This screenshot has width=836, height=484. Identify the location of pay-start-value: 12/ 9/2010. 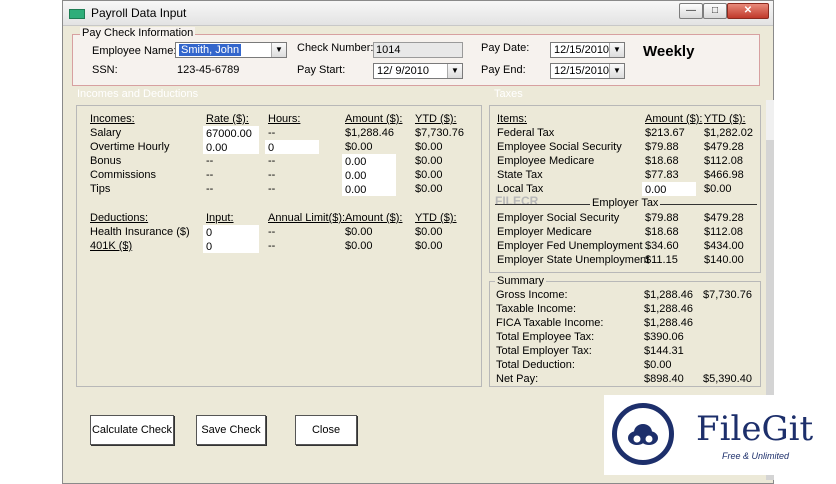
(403, 71).